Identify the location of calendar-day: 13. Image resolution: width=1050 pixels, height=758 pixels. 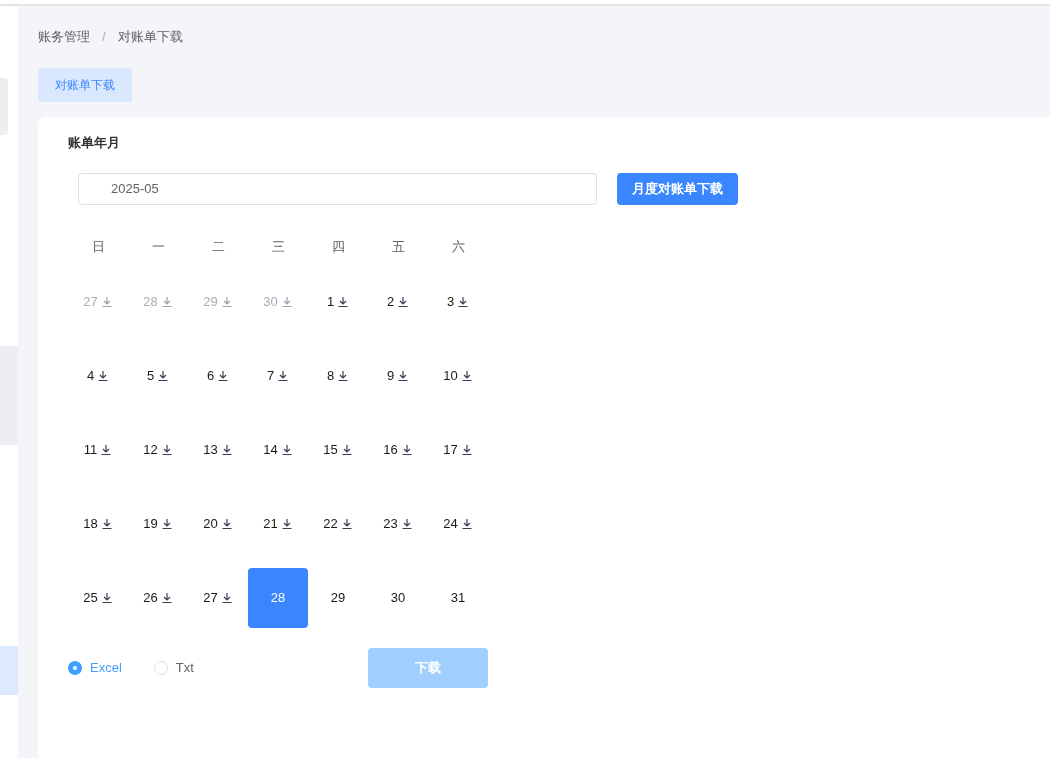
(218, 449).